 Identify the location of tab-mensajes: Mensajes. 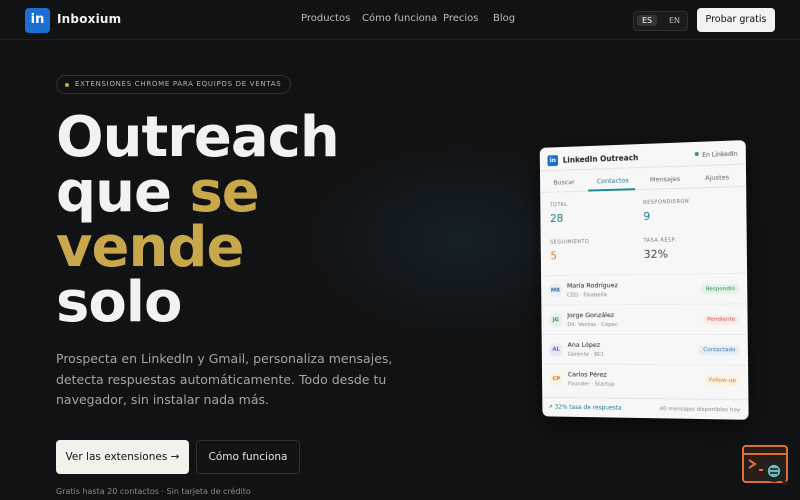
(665, 179).